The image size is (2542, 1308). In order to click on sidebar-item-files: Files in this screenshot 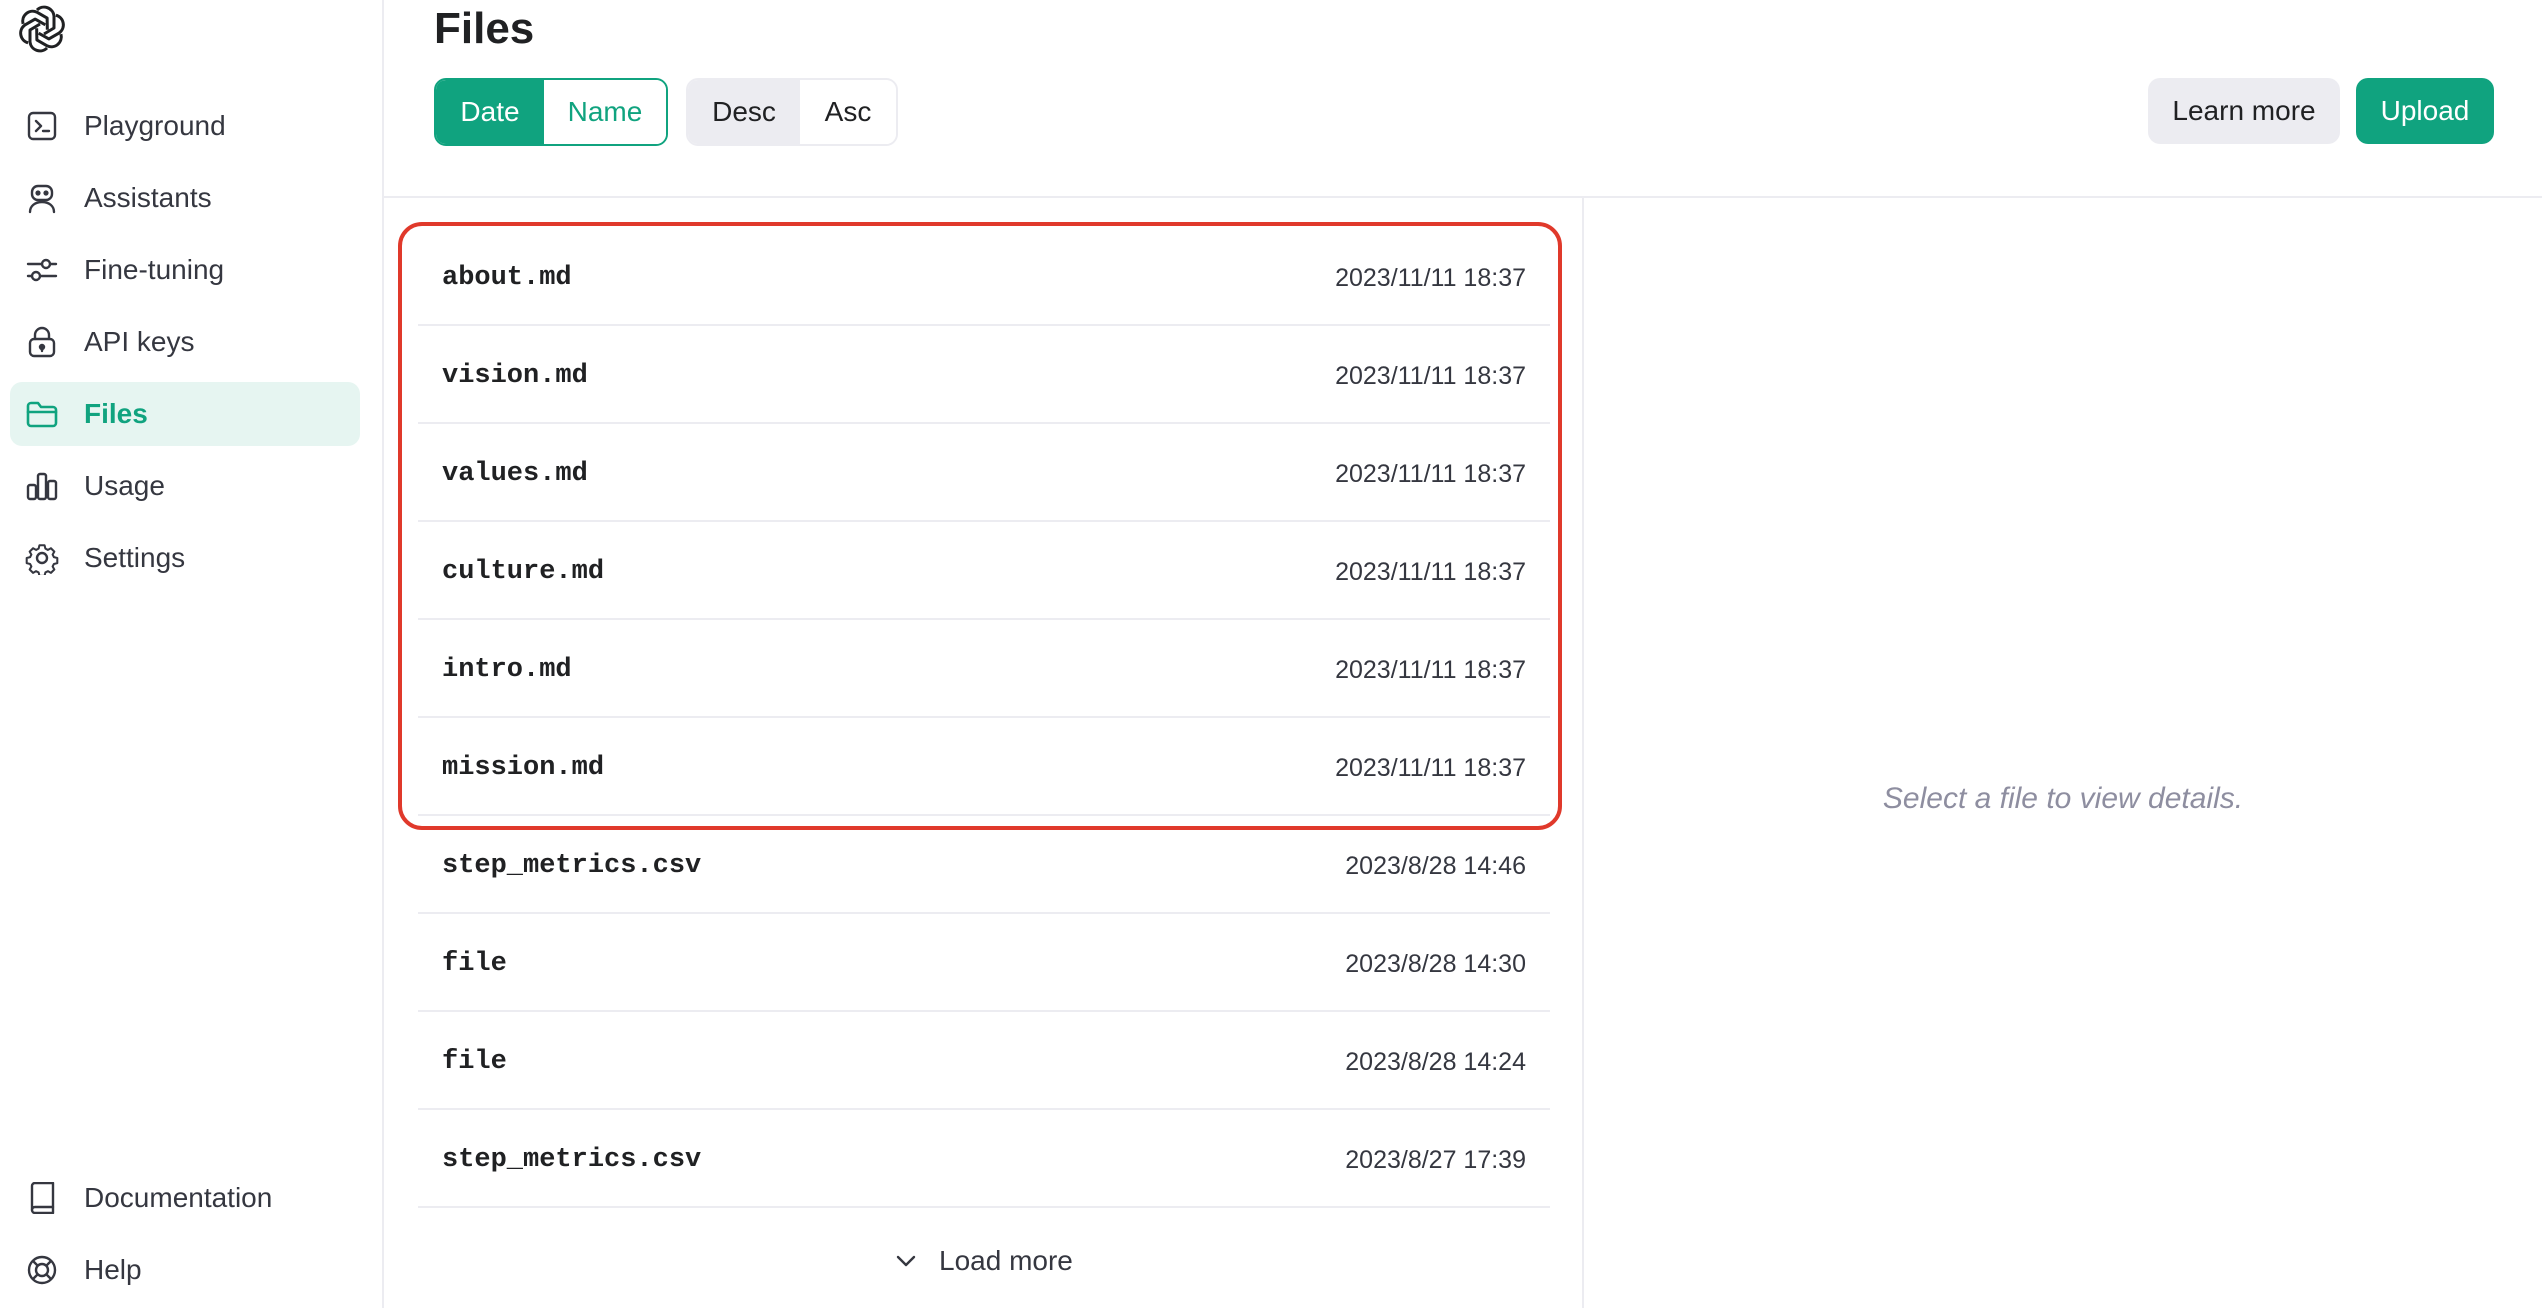, I will do `click(185, 414)`.